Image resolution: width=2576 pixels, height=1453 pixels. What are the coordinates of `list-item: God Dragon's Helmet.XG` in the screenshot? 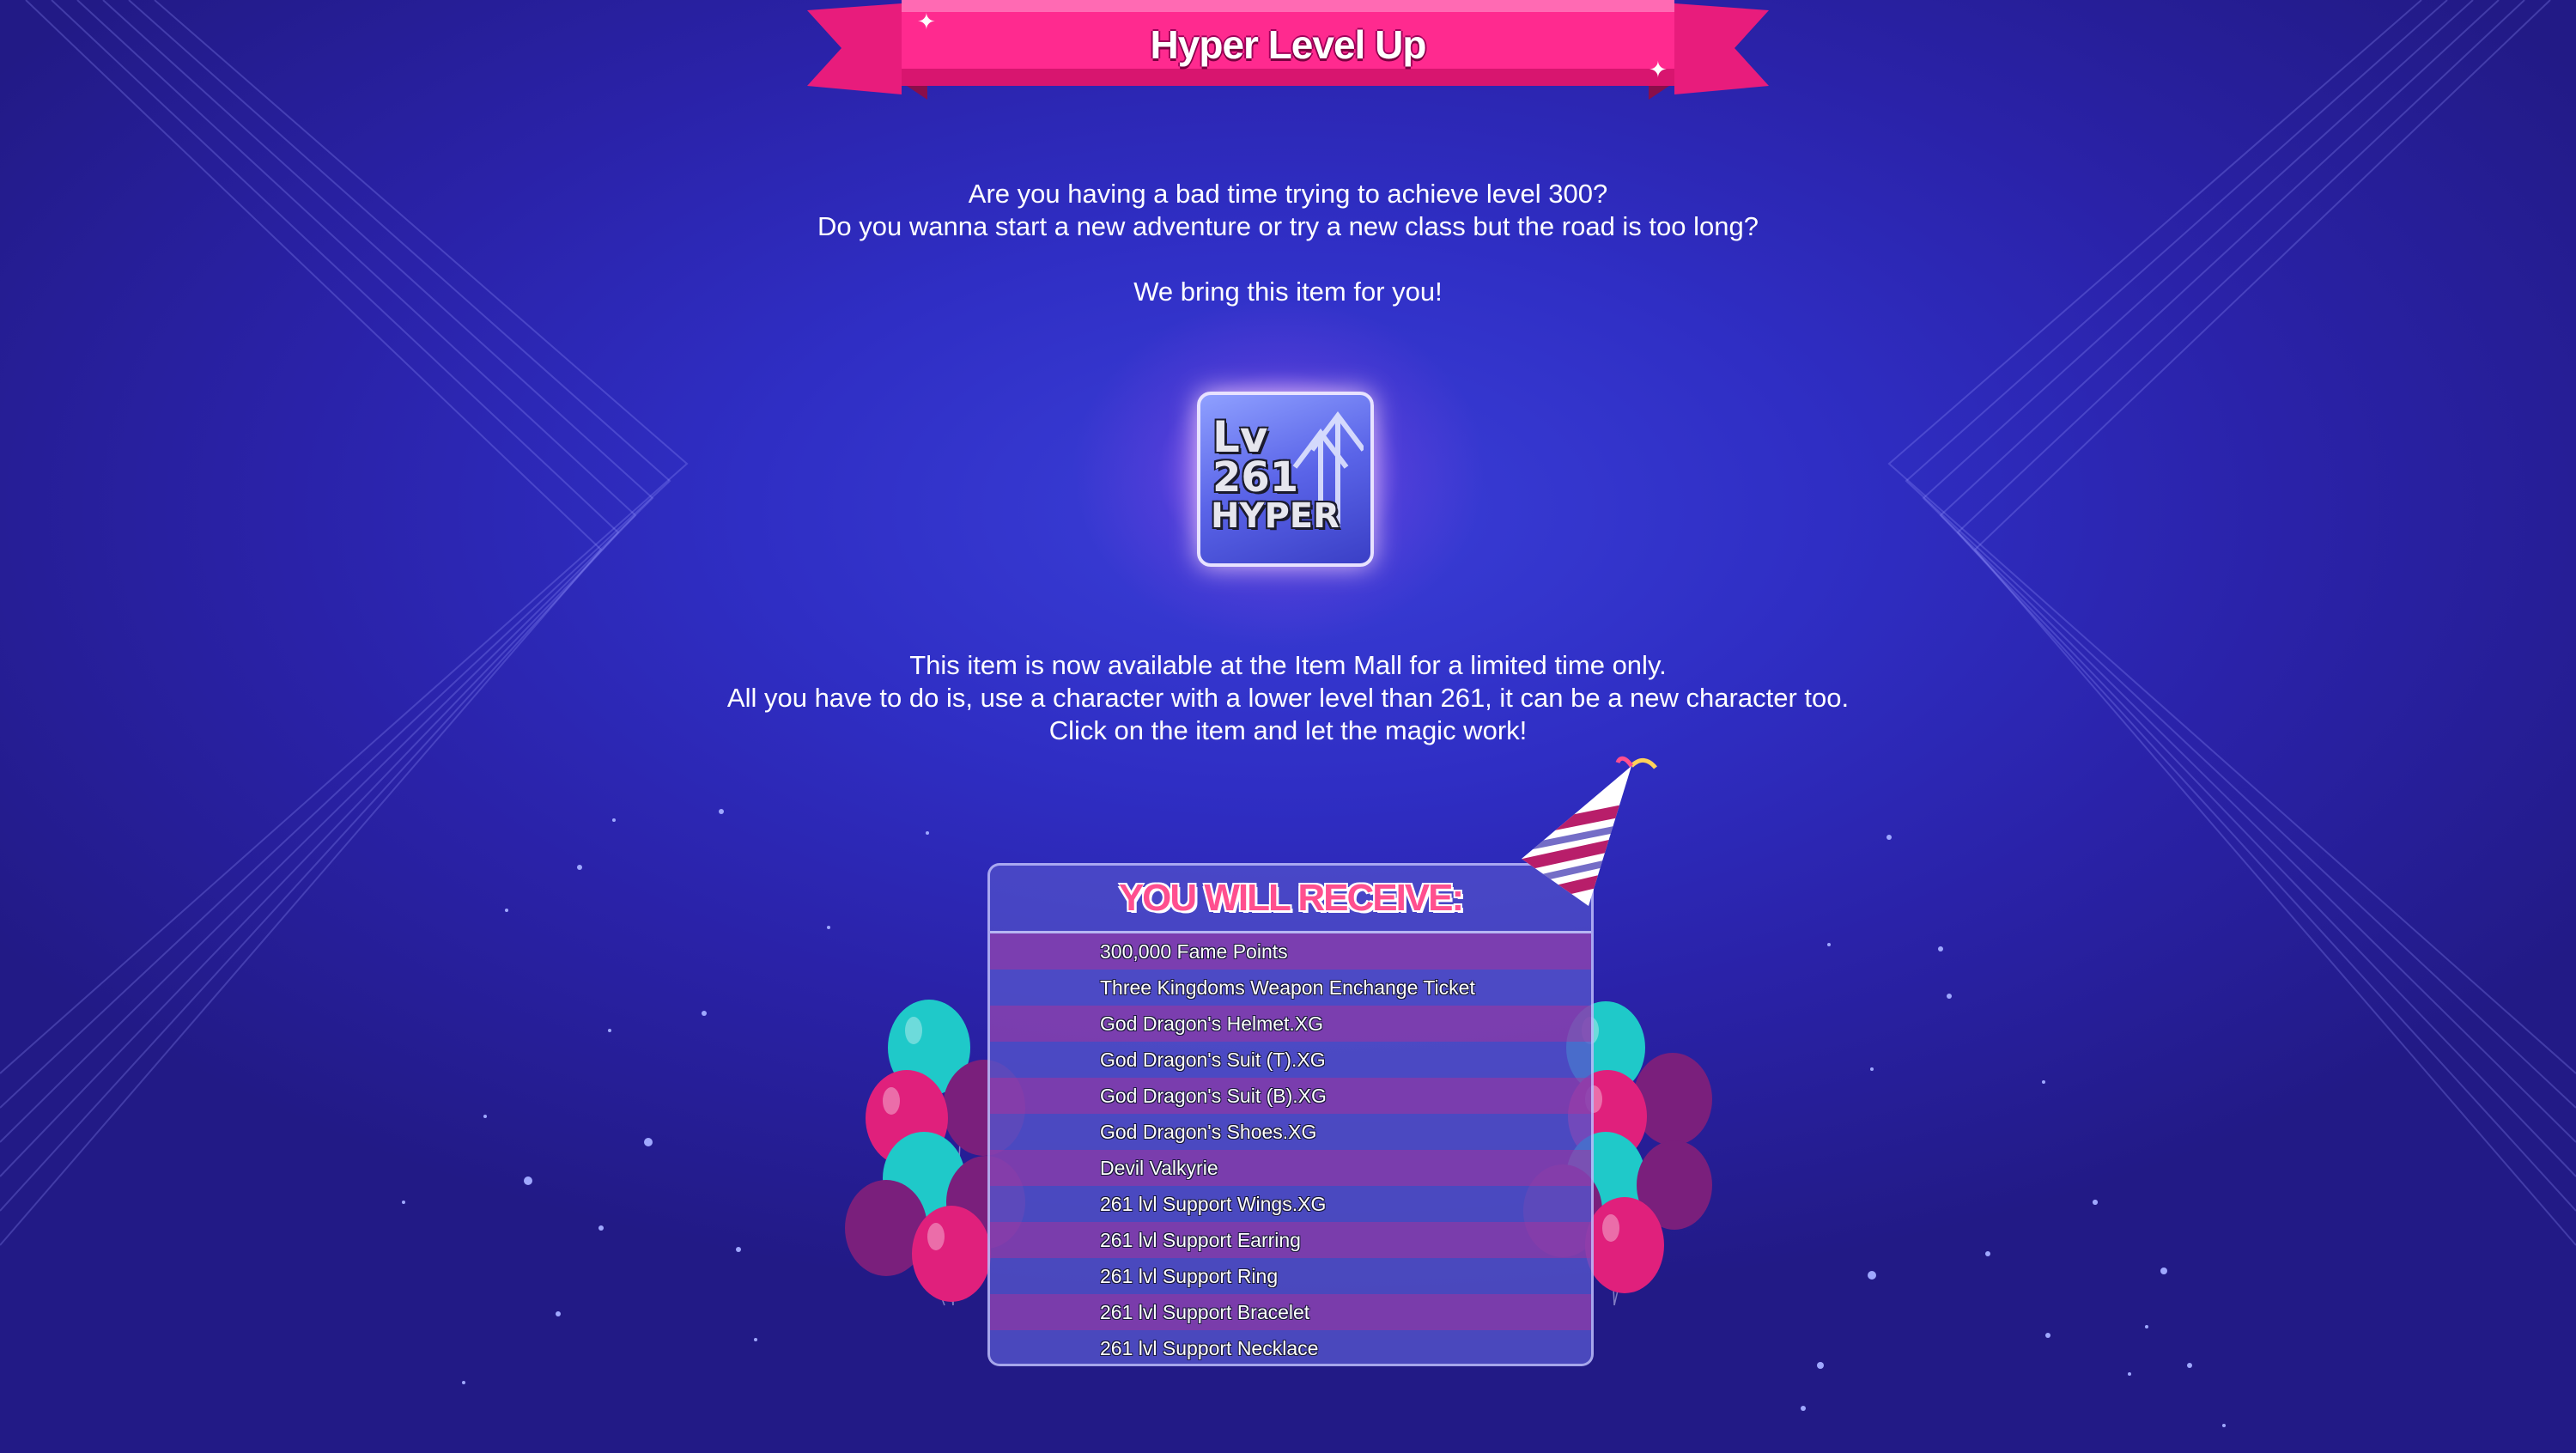 It's located at (1290, 1024).